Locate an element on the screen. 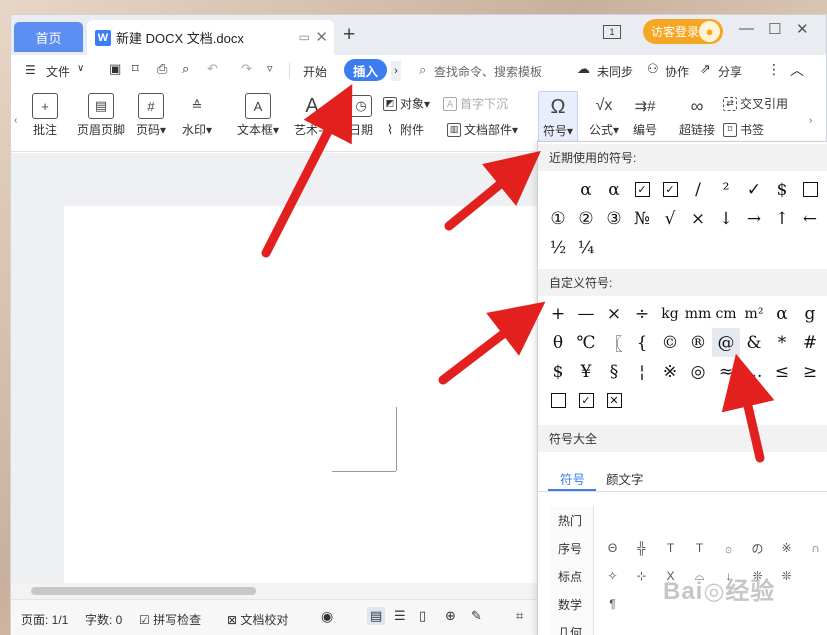 This screenshot has height=635, width=827. custom-symbol: g is located at coordinates (810, 313).